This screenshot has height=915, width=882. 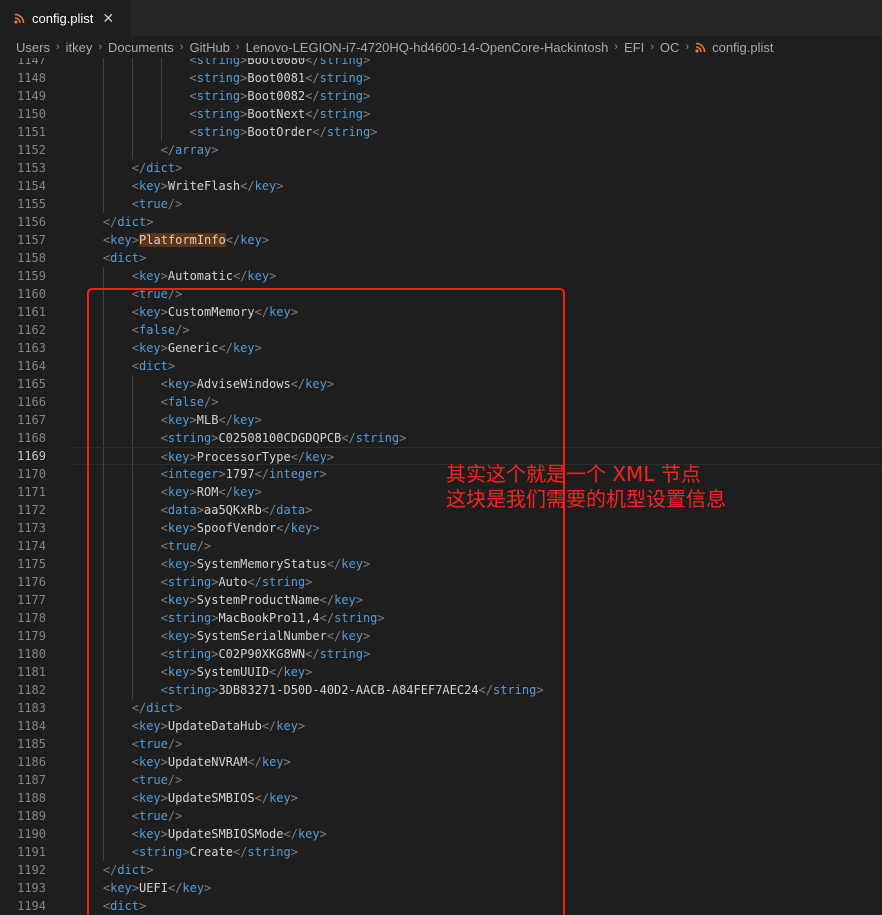 What do you see at coordinates (31, 402) in the screenshot?
I see `line-number: 1166` at bounding box center [31, 402].